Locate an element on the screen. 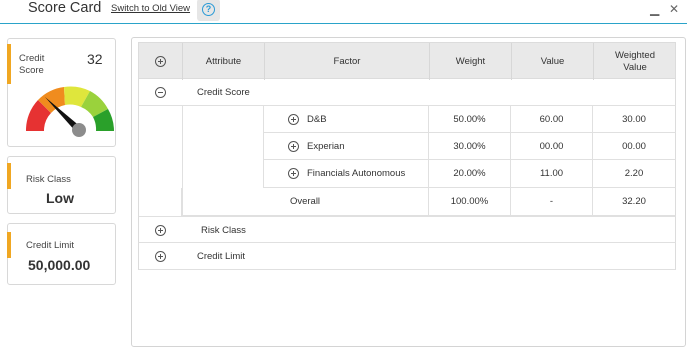 The image size is (687, 354). switch-old-view-link: Switch to Old View is located at coordinates (150, 8).